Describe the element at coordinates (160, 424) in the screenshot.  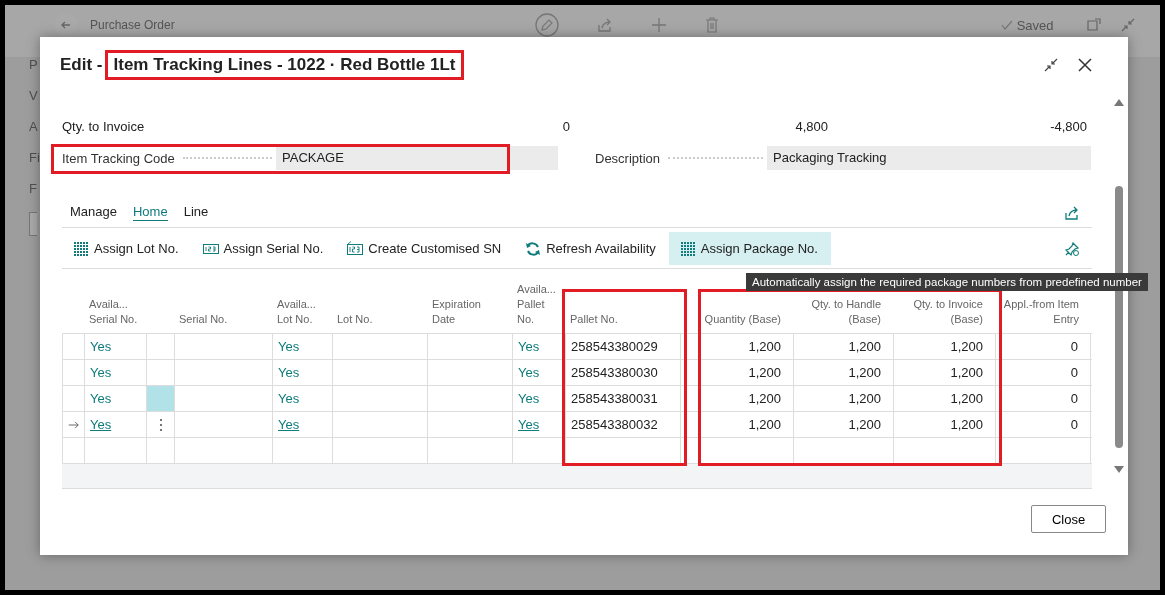
I see `more-icon` at that location.